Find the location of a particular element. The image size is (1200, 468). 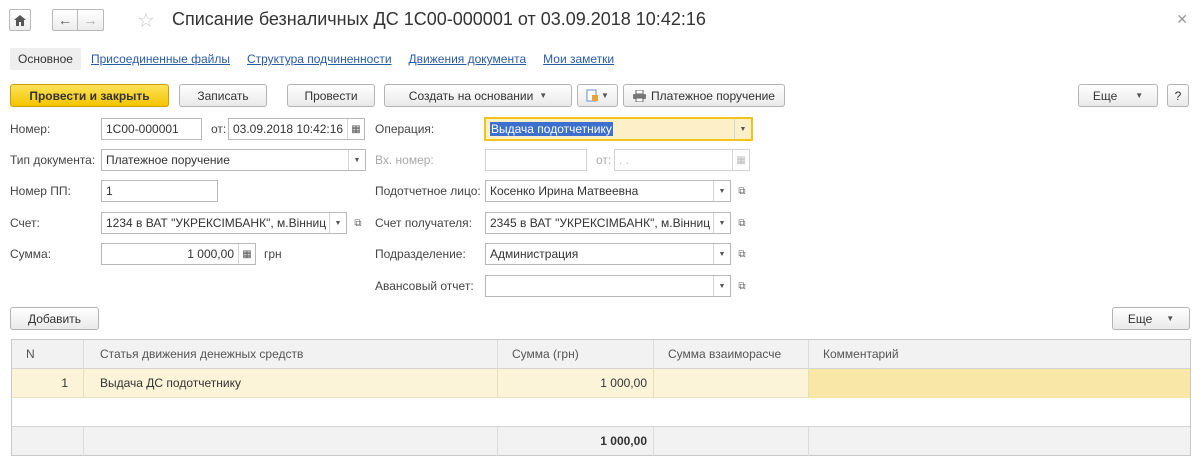

footer-comment-cell is located at coordinates (999, 441).